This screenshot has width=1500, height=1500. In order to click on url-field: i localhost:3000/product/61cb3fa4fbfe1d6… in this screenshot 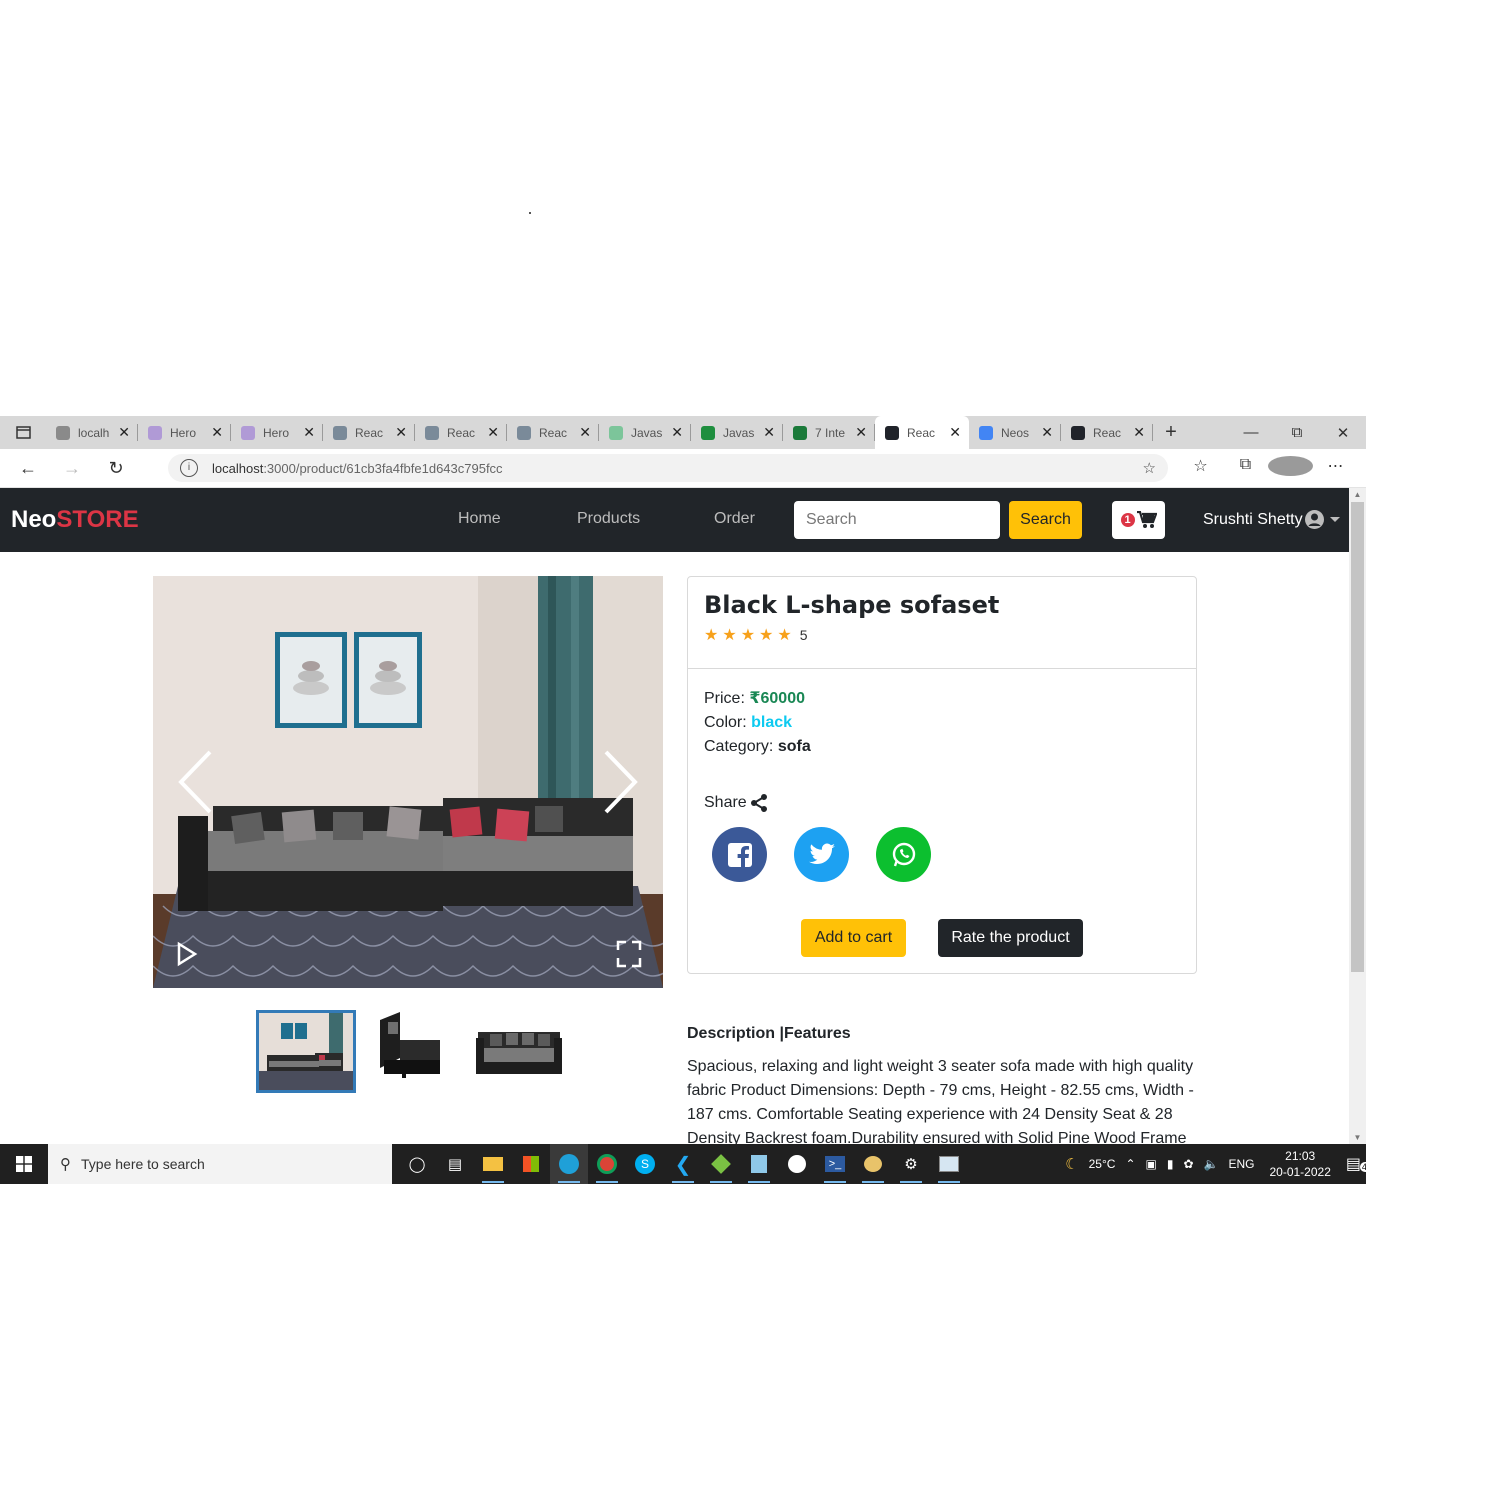, I will do `click(668, 468)`.